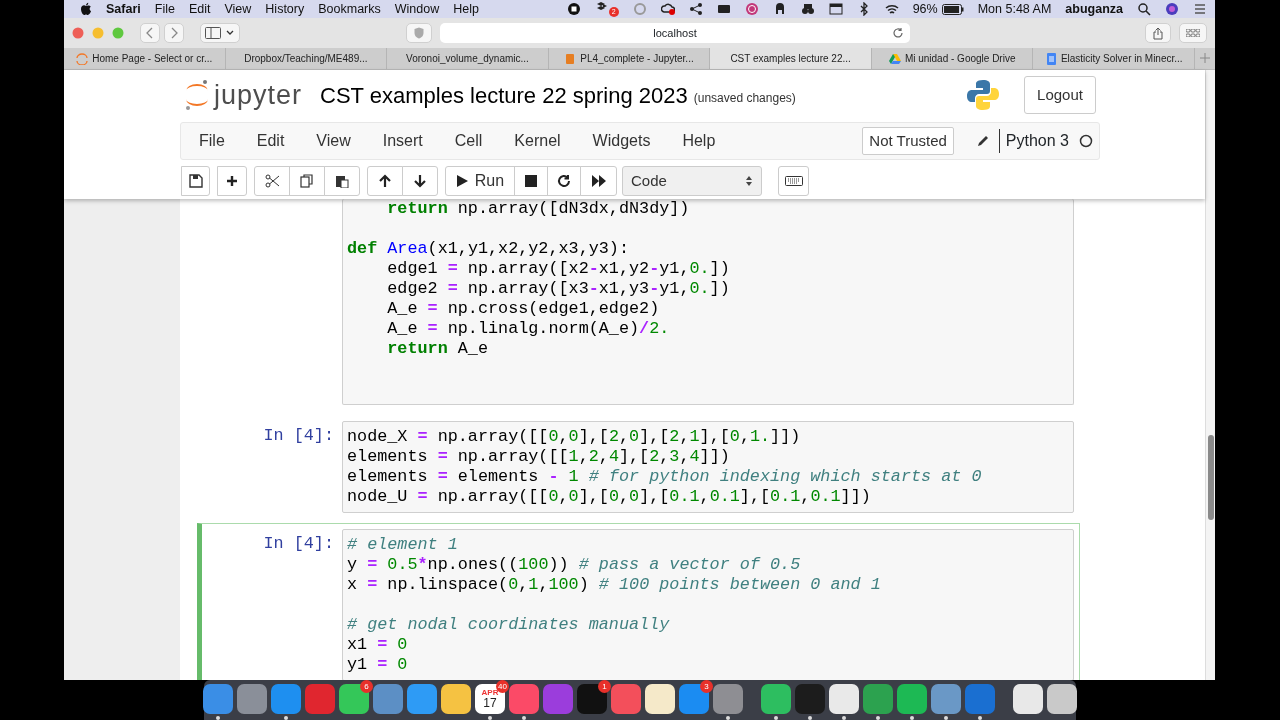 The width and height of the screenshot is (1280, 720). I want to click on menu-item: Bookmarks, so click(349, 9).